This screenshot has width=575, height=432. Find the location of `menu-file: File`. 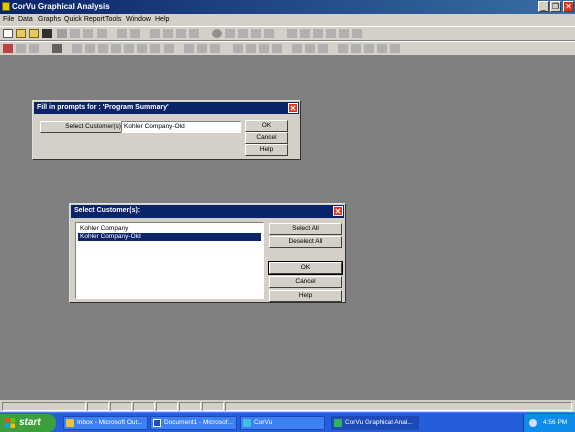

menu-file: File is located at coordinates (8, 19).